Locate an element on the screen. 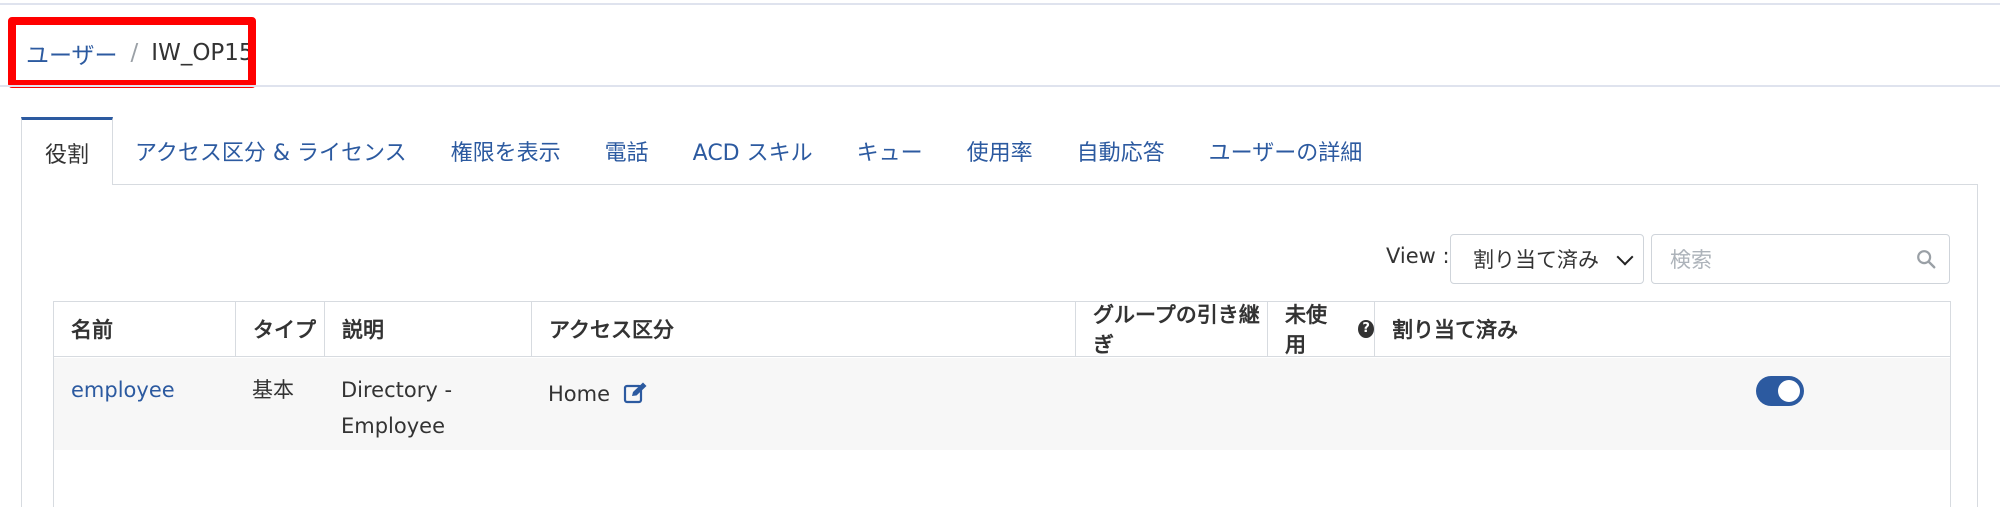 The image size is (2000, 507). column-header-unused: 未使用 ? is located at coordinates (1320, 329).